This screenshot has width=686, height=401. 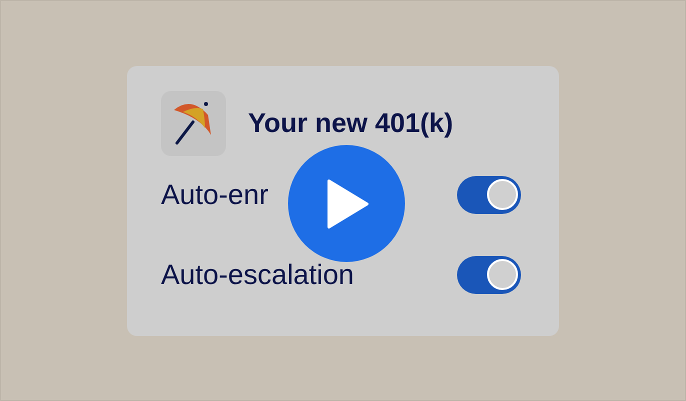 I want to click on setting-label: Auto-enr, so click(x=214, y=195).